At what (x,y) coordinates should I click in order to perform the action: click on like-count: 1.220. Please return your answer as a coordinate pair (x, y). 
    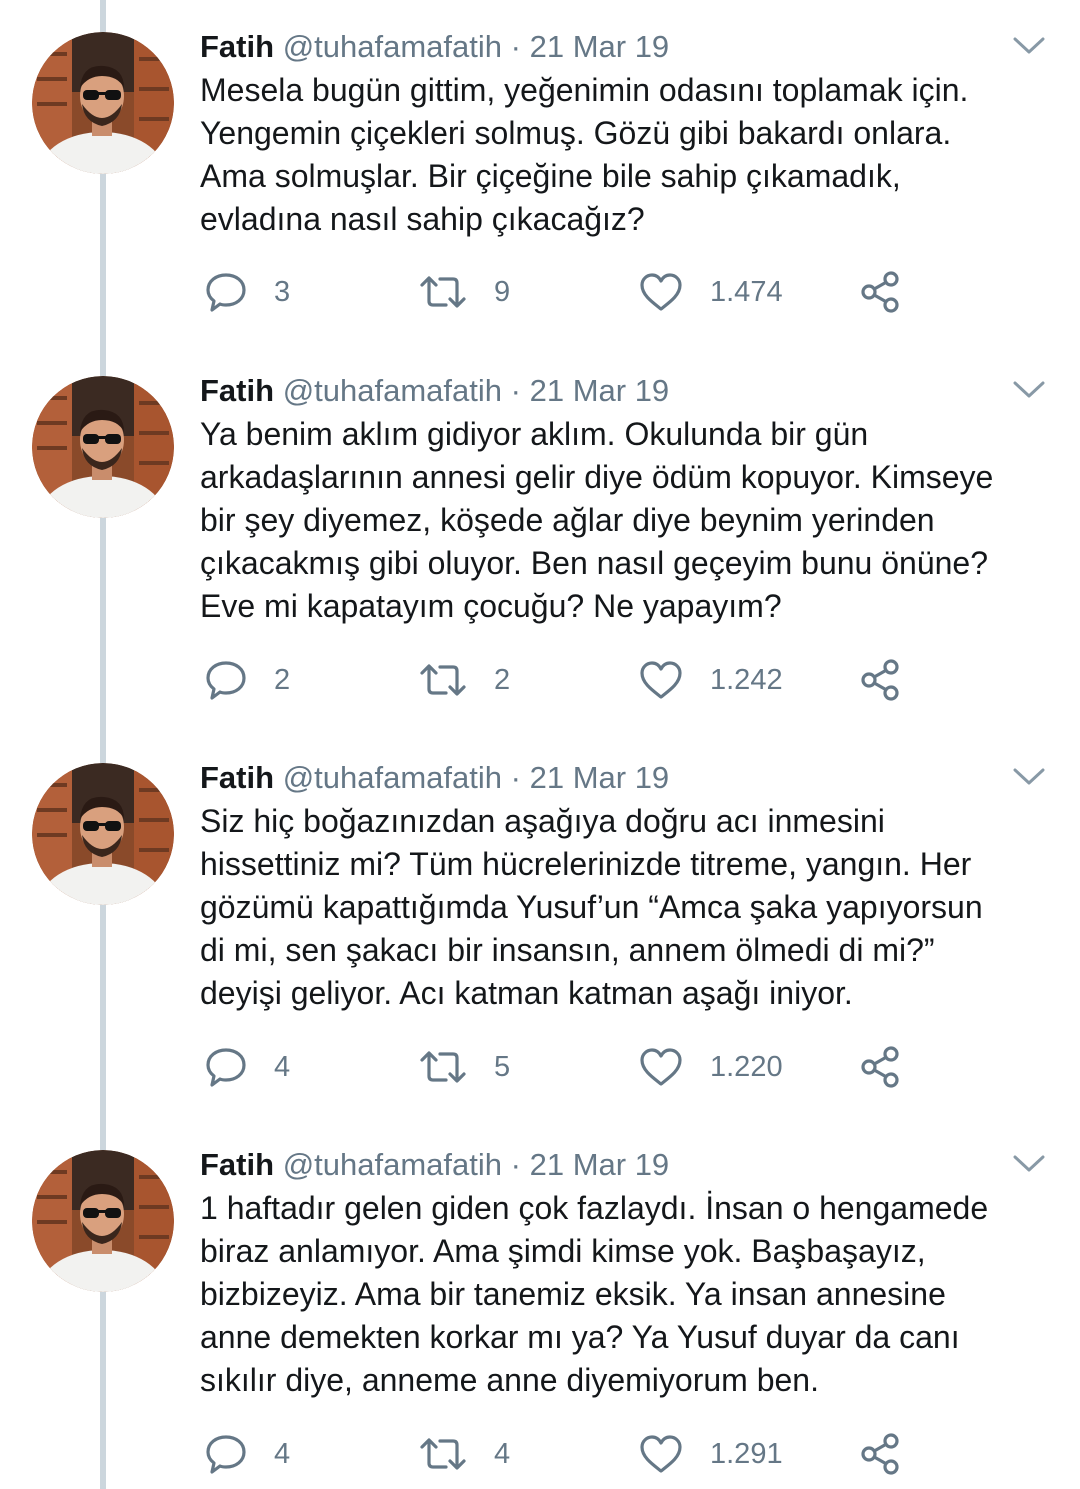
    Looking at the image, I should click on (746, 1066).